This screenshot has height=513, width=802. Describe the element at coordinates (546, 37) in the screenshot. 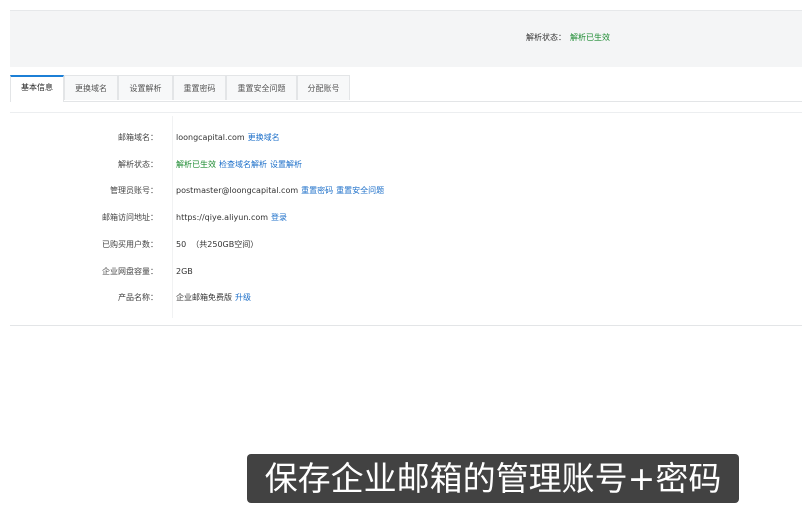

I see `banner-status-label: 解析状态：` at that location.